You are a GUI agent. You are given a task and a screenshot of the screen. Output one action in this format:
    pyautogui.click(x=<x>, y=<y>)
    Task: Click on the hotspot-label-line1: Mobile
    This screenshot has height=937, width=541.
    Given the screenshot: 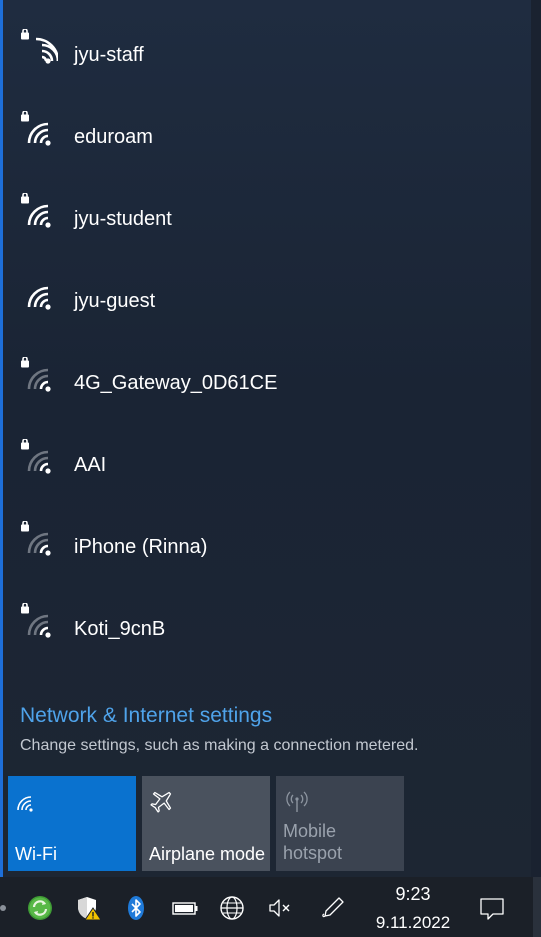 What is the action you would take?
    pyautogui.click(x=310, y=831)
    